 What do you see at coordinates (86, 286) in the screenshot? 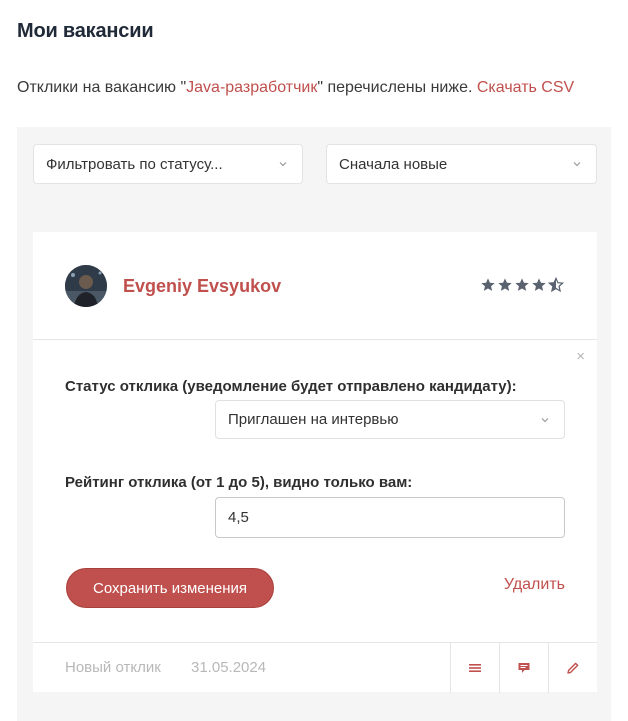
I see `avatar` at bounding box center [86, 286].